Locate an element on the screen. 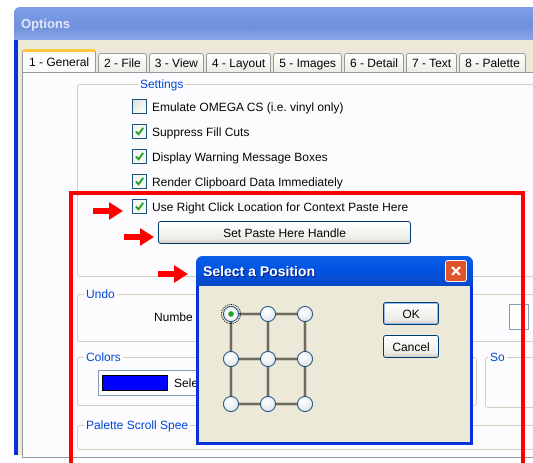 This screenshot has width=533, height=463. tab: 2 - File is located at coordinates (122, 62).